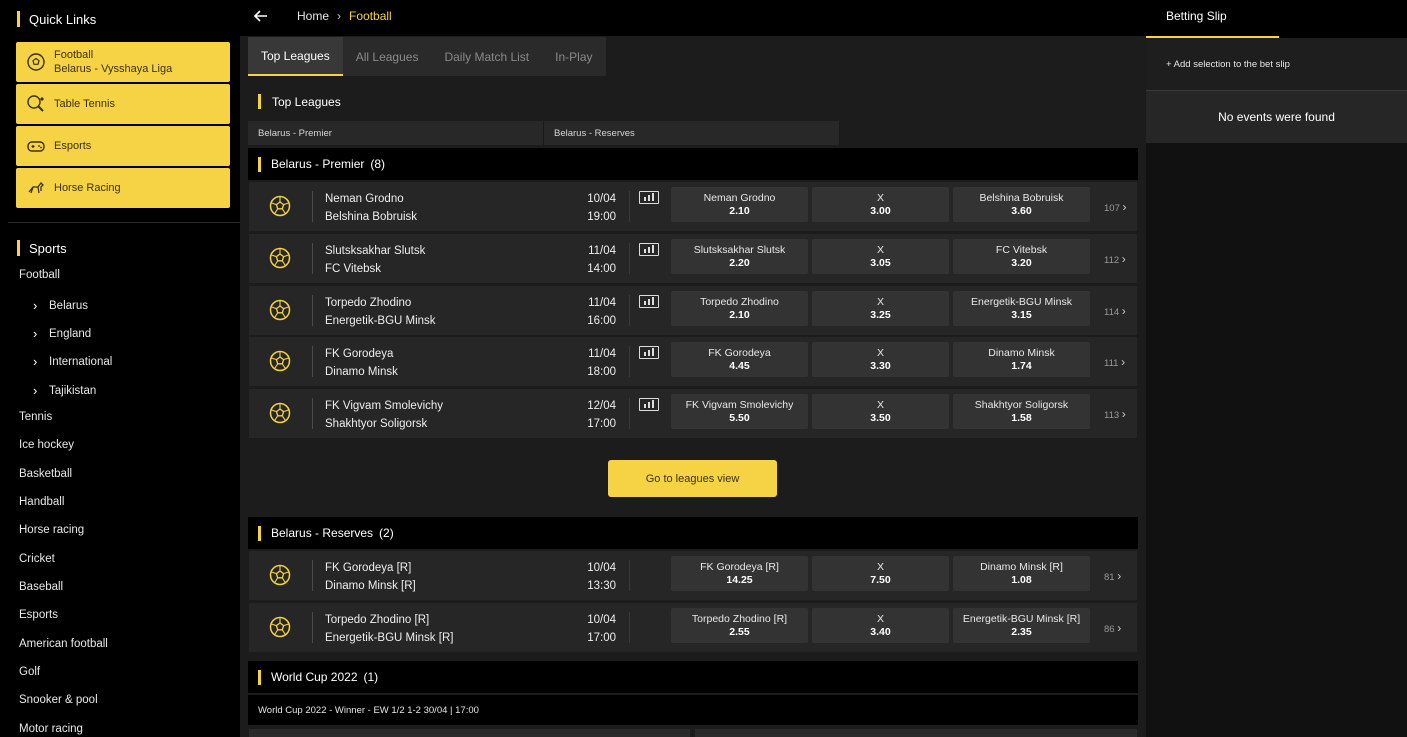 The image size is (1407, 737). What do you see at coordinates (880, 625) in the screenshot?
I see `odds-draw-button: X 3.40` at bounding box center [880, 625].